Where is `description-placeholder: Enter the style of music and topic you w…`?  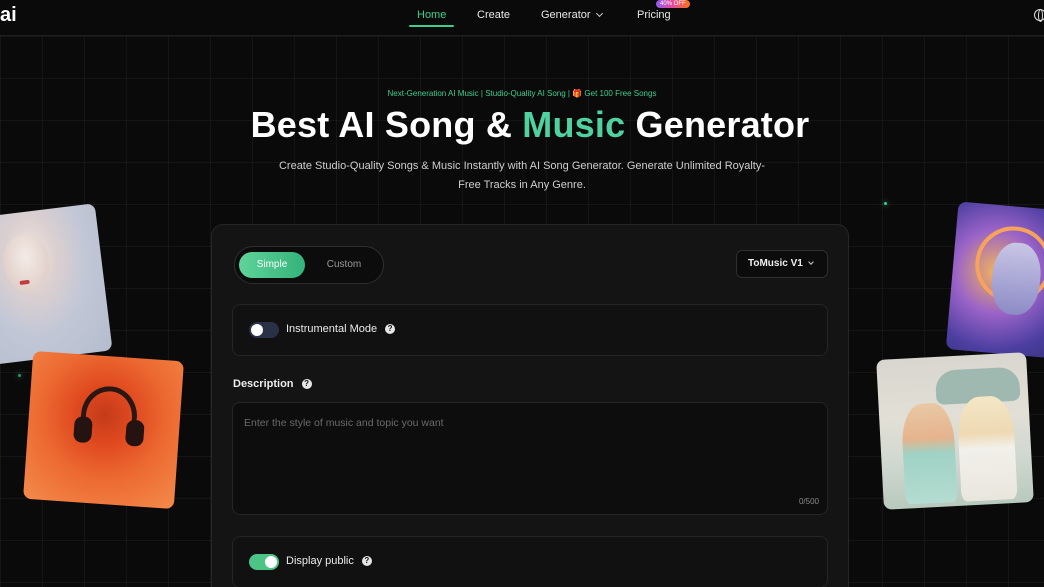 description-placeholder: Enter the style of music and topic you w… is located at coordinates (344, 423).